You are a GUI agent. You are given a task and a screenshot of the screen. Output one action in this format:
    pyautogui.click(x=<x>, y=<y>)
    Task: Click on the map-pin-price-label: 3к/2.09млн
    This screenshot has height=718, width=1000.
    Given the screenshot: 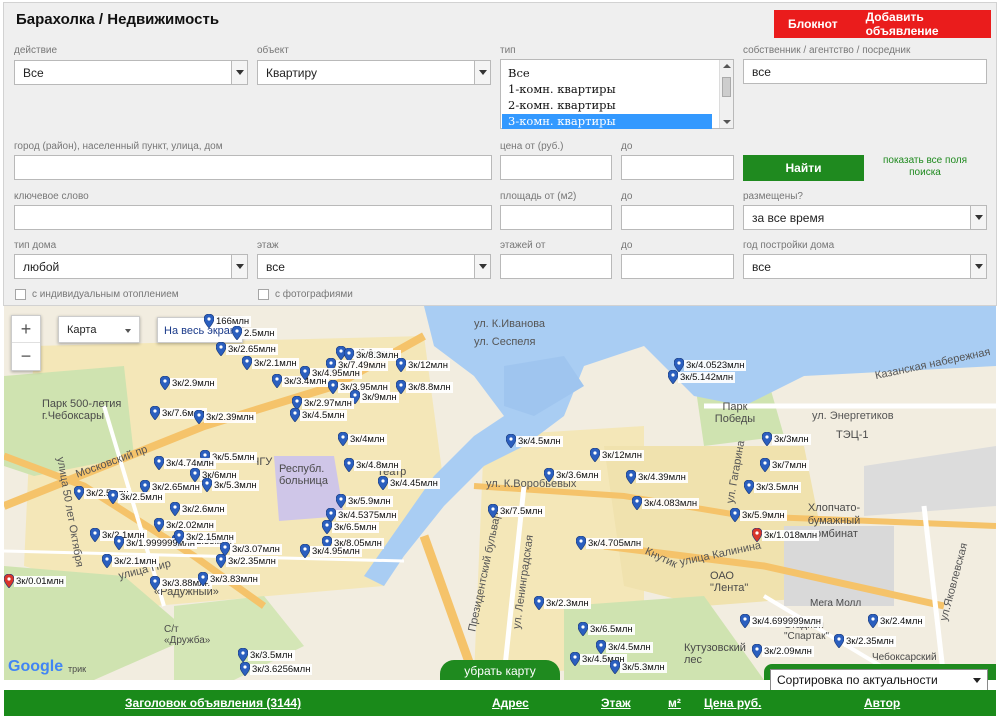 What is the action you would take?
    pyautogui.click(x=788, y=651)
    